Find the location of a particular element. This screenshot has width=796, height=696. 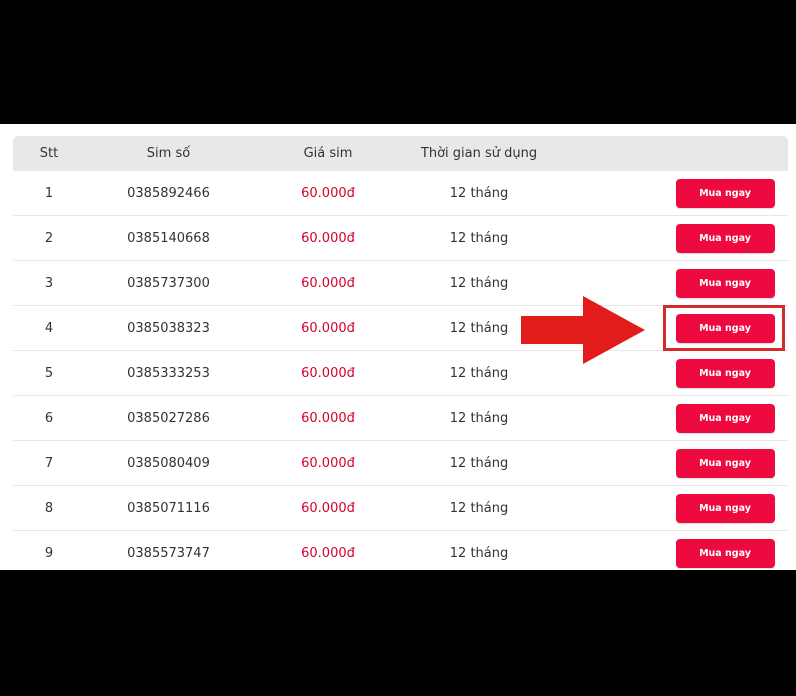

table-row: 4 0385038323 60.000đ 12 tháng Mua ngay is located at coordinates (400, 328).